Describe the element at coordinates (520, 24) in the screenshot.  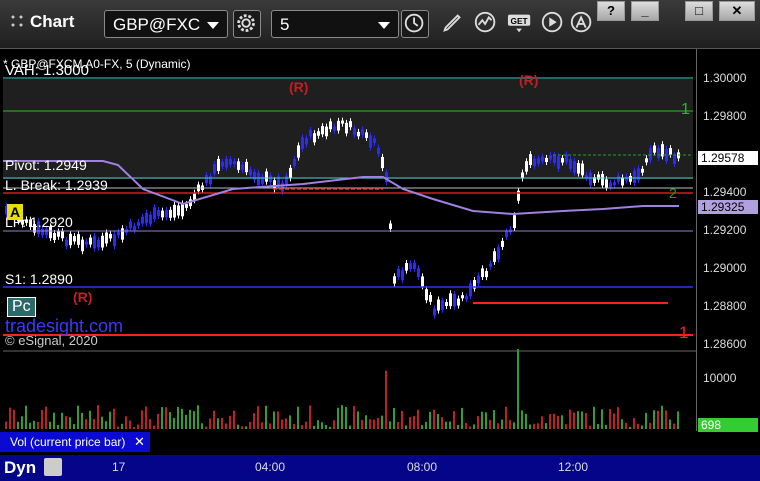
I see `get-button: GET` at that location.